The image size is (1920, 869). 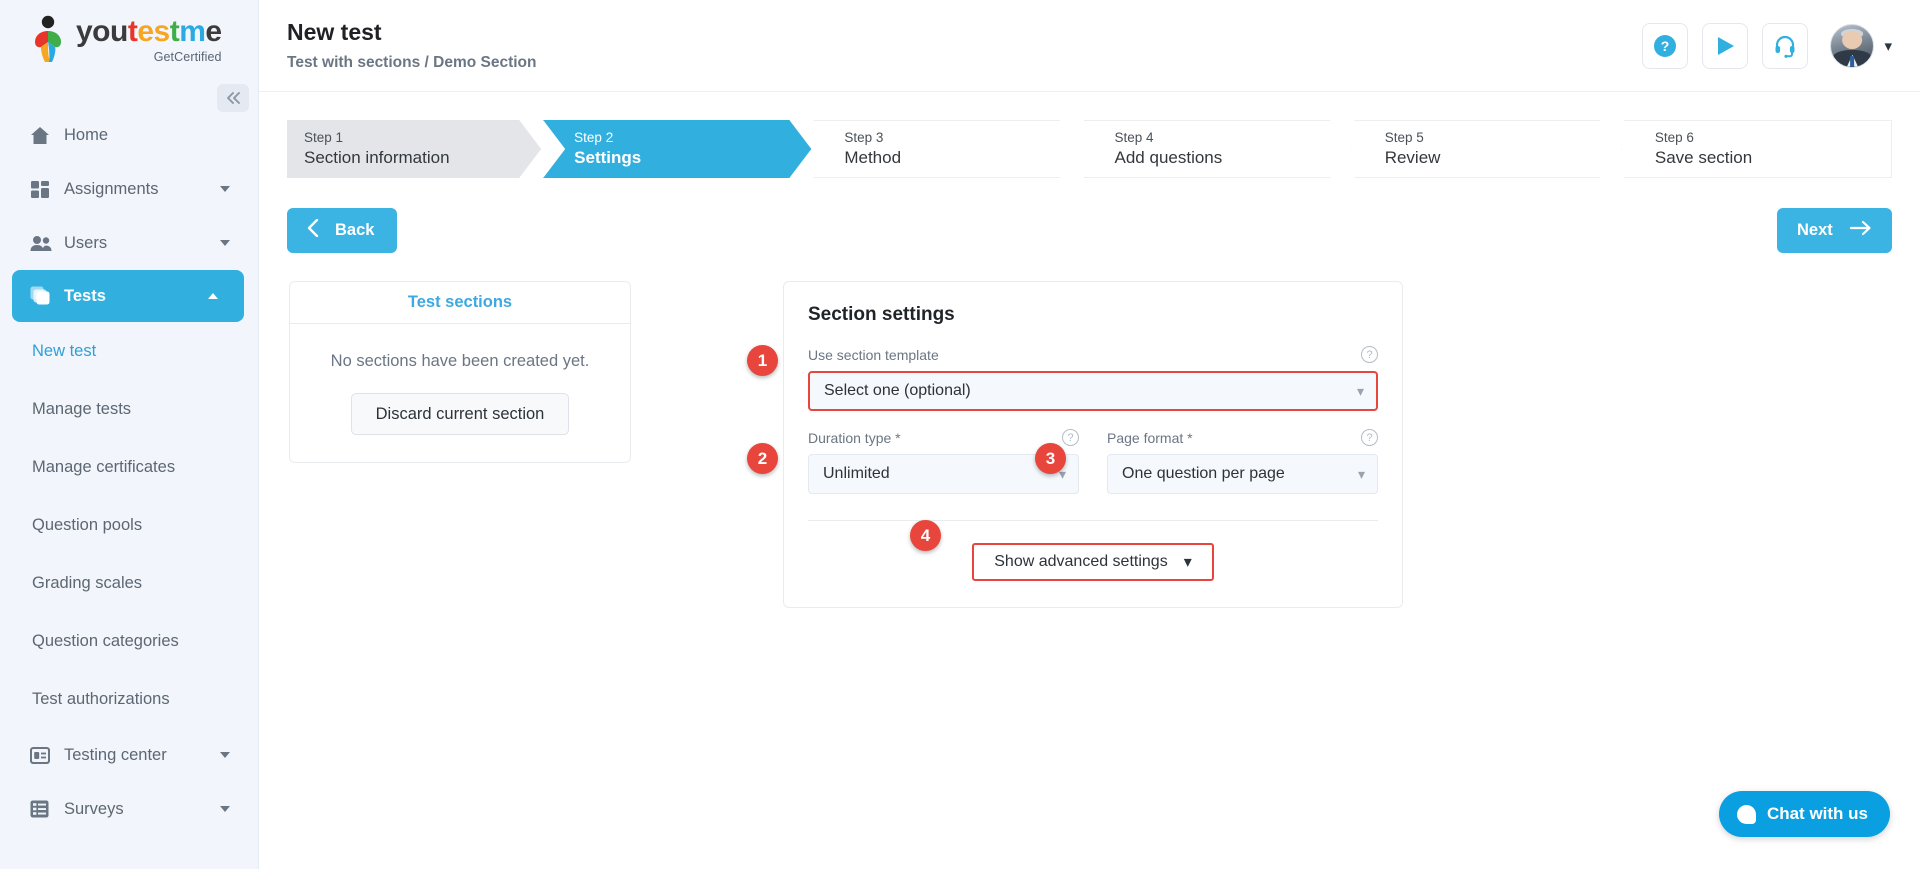 I want to click on sidebar-item-test-authorizations: Test authorizations, so click(x=129, y=699).